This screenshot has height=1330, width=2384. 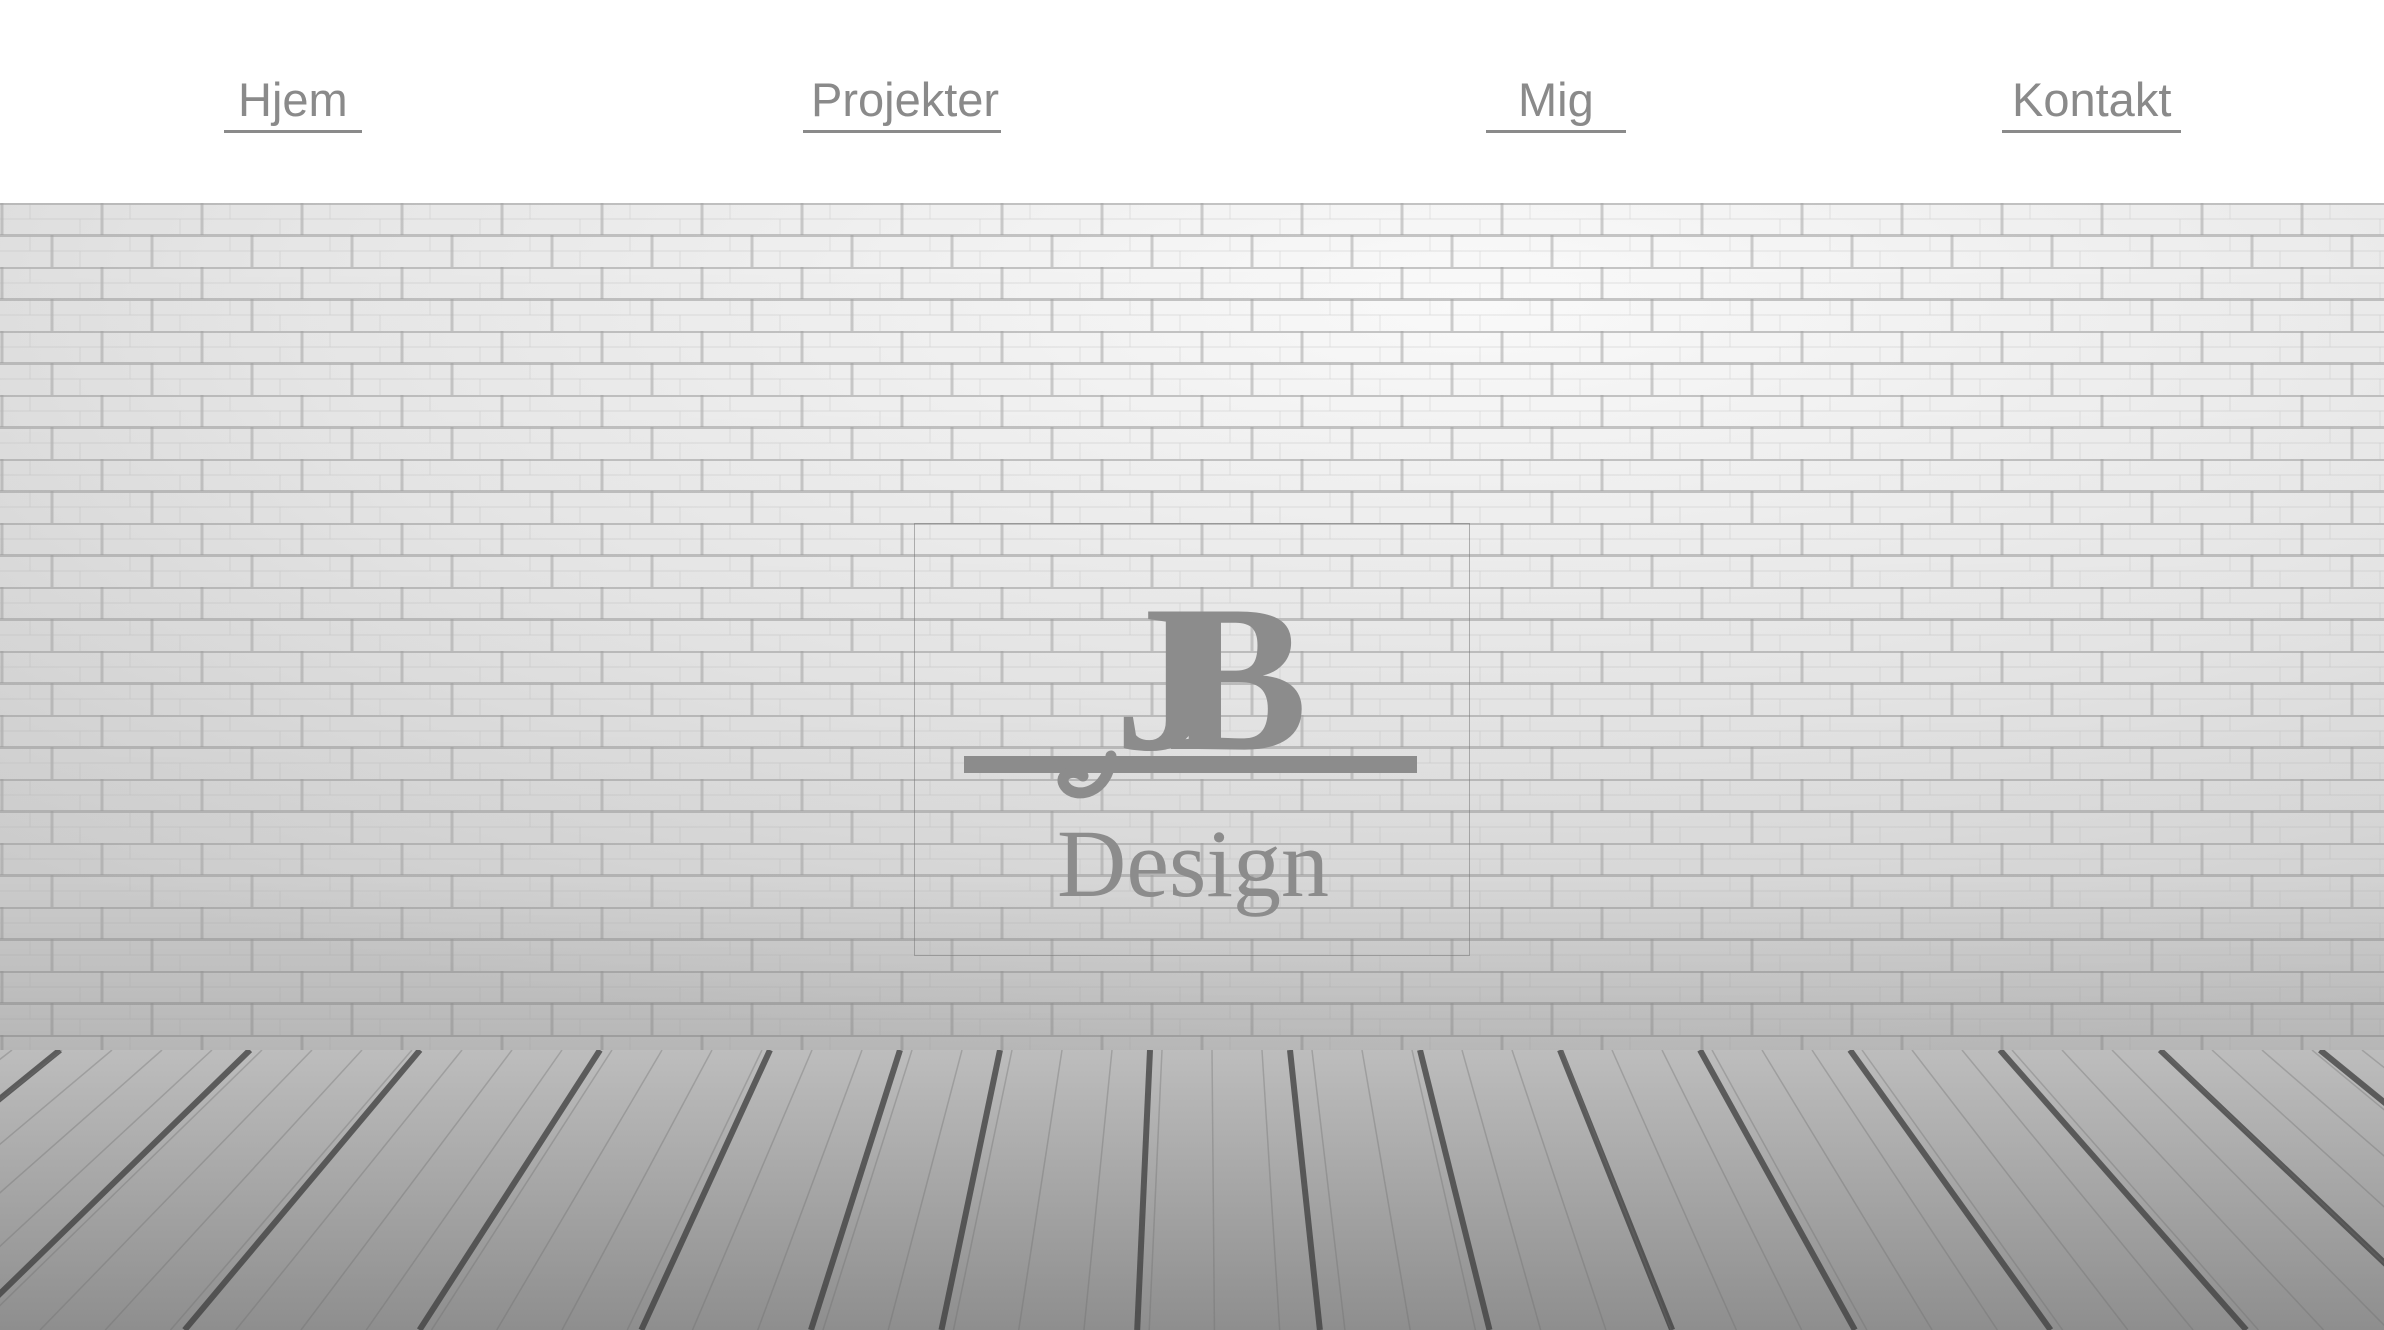 What do you see at coordinates (293, 102) in the screenshot?
I see `nav-link-hjem: Hjem` at bounding box center [293, 102].